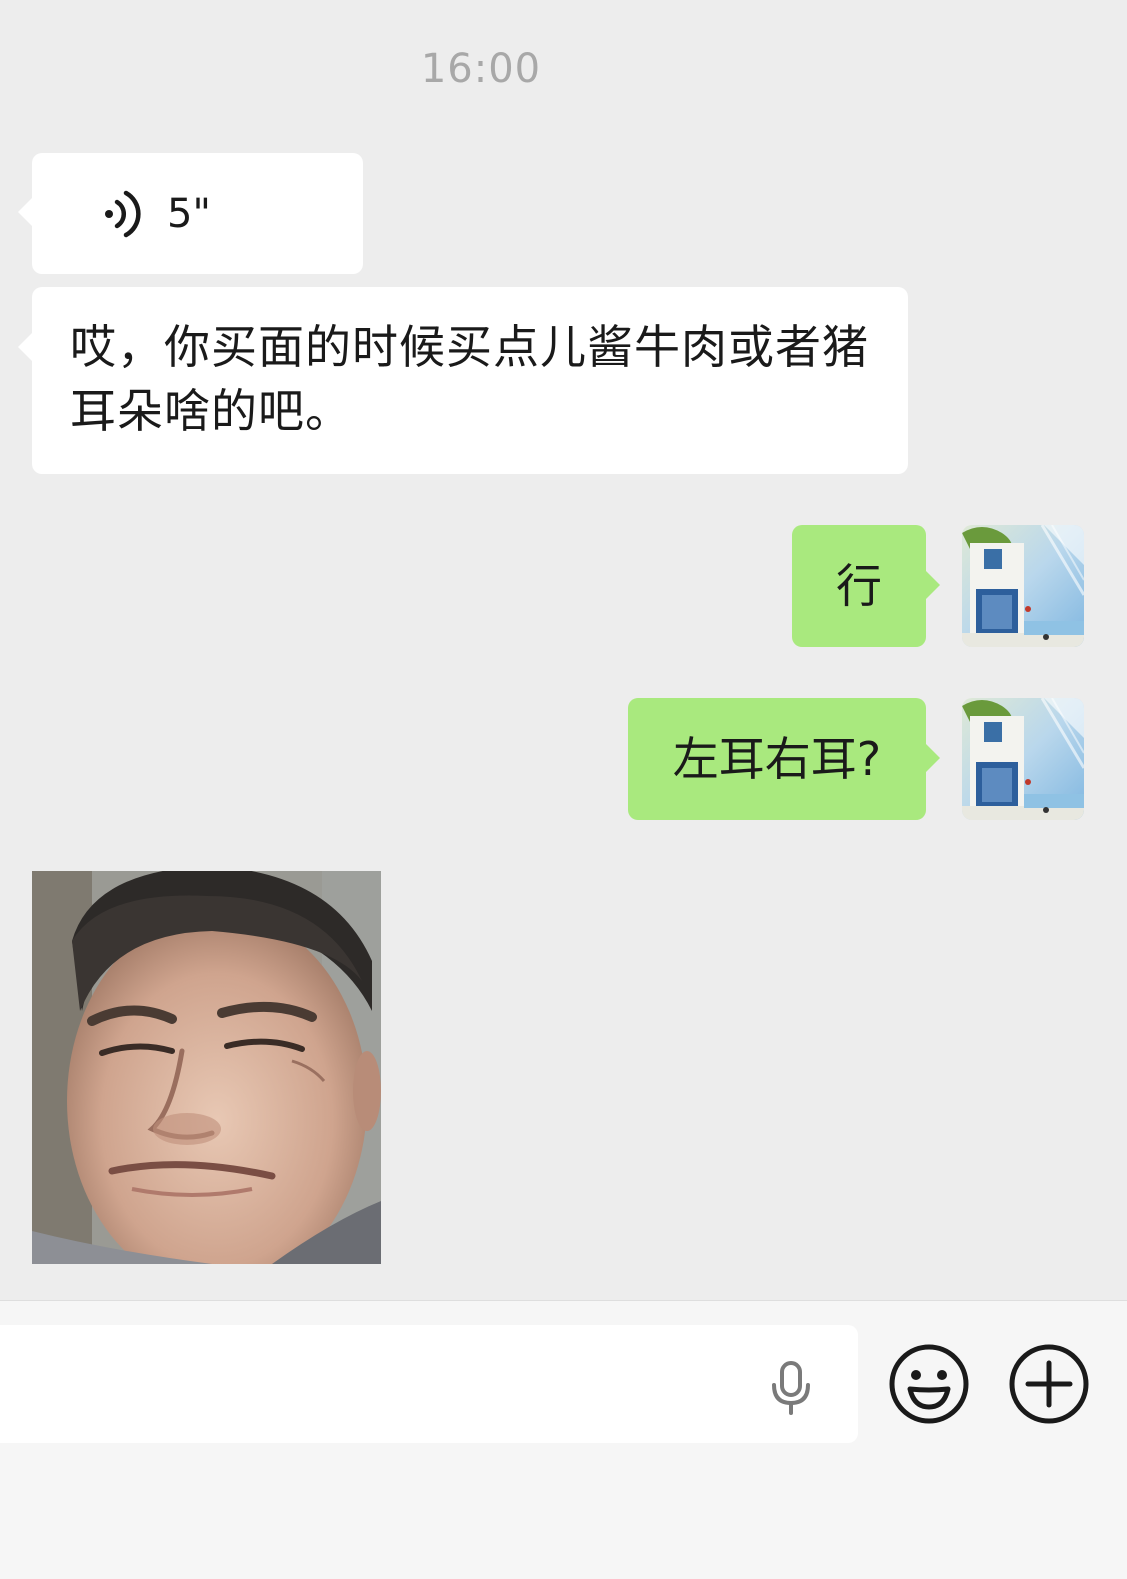 Image resolution: width=1127 pixels, height=1579 pixels. I want to click on message-text: 行, so click(859, 586).